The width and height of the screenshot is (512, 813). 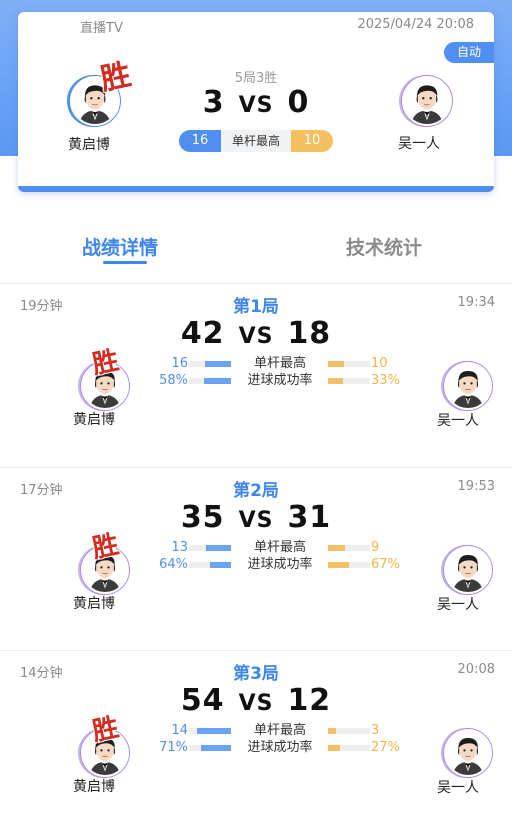 I want to click on game-score: 42 VS 18, so click(x=256, y=333).